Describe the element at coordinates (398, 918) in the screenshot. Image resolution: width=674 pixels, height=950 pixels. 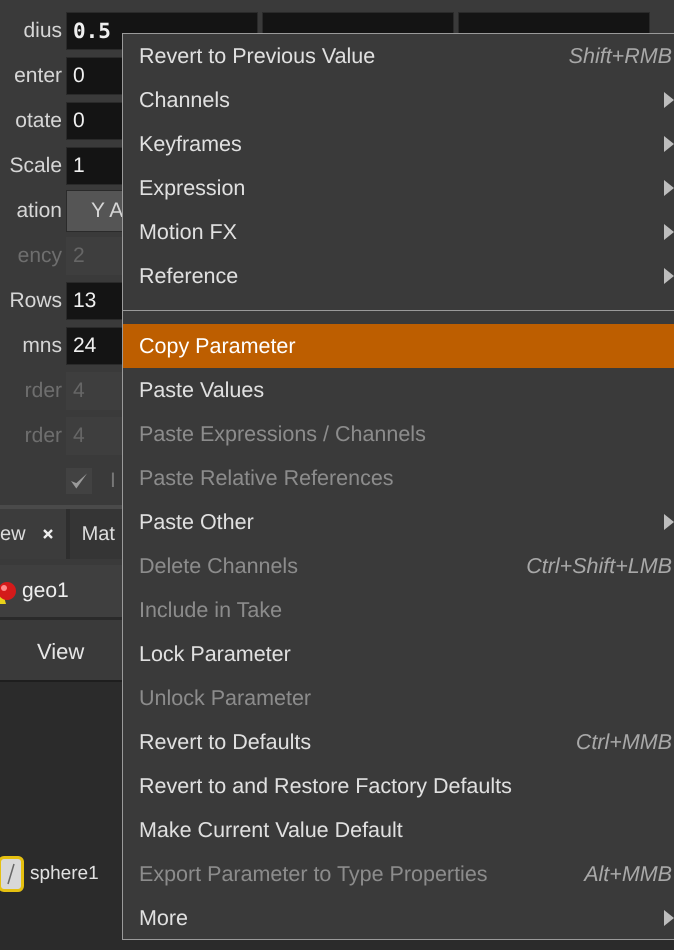
I see `menu-item: More` at that location.